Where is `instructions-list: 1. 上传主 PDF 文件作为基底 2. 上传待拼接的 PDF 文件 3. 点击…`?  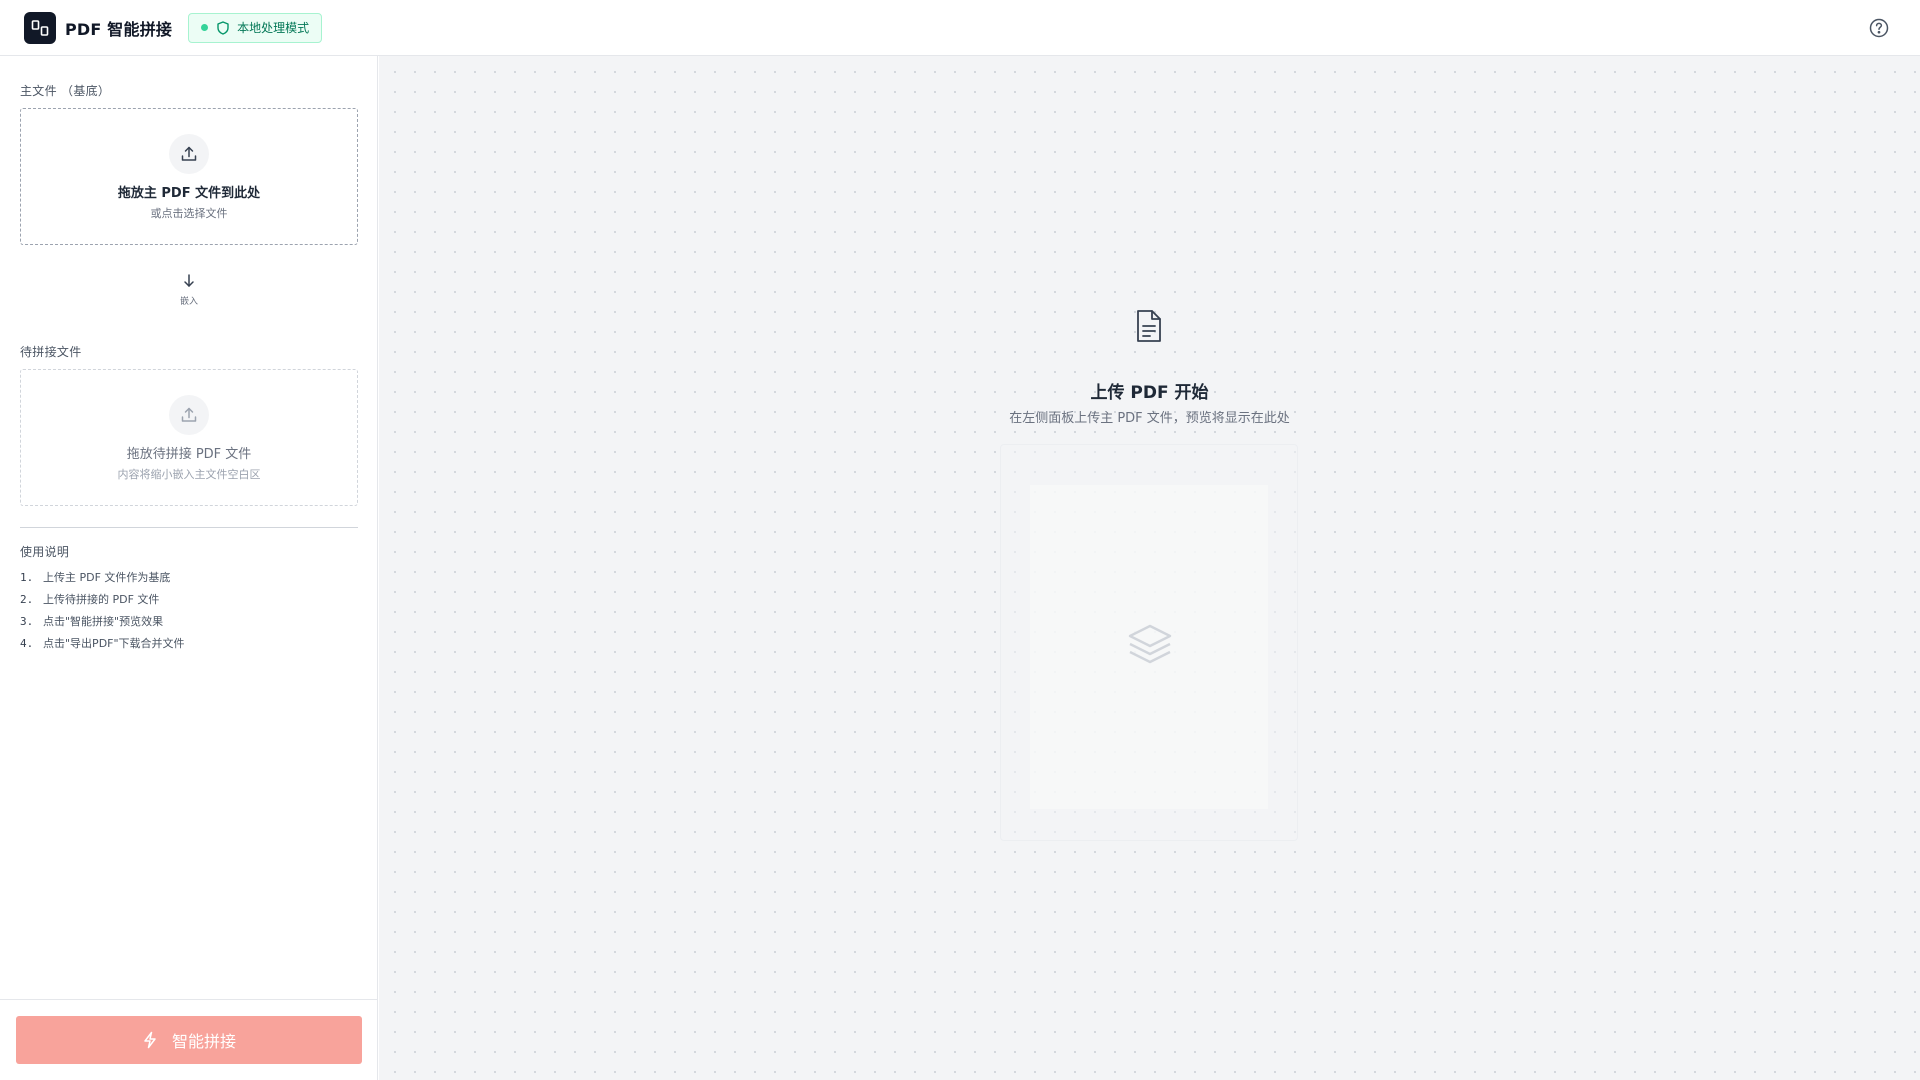 instructions-list: 1. 上传主 PDF 文件作为基底 2. 上传待拼接的 PDF 文件 3. 点击… is located at coordinates (102, 610).